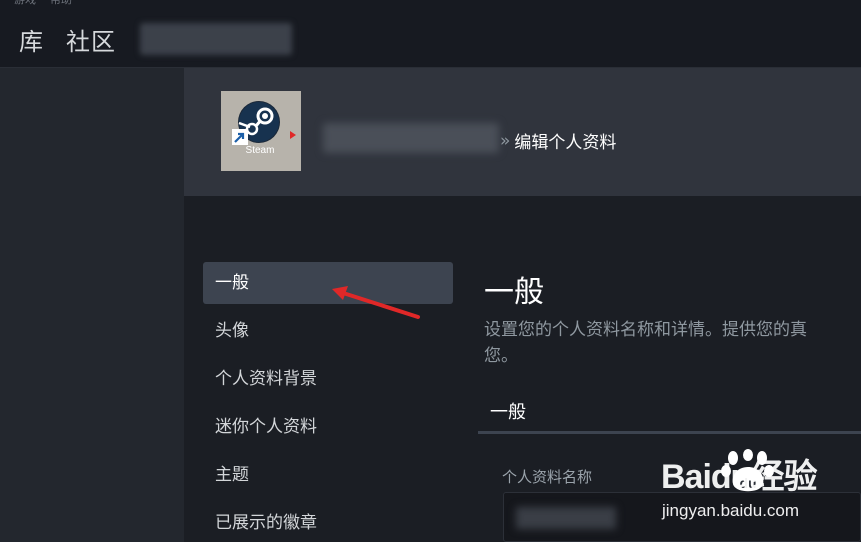 Image resolution: width=861 pixels, height=542 pixels. What do you see at coordinates (501, 356) in the screenshot?
I see `description-line-2: 您。` at bounding box center [501, 356].